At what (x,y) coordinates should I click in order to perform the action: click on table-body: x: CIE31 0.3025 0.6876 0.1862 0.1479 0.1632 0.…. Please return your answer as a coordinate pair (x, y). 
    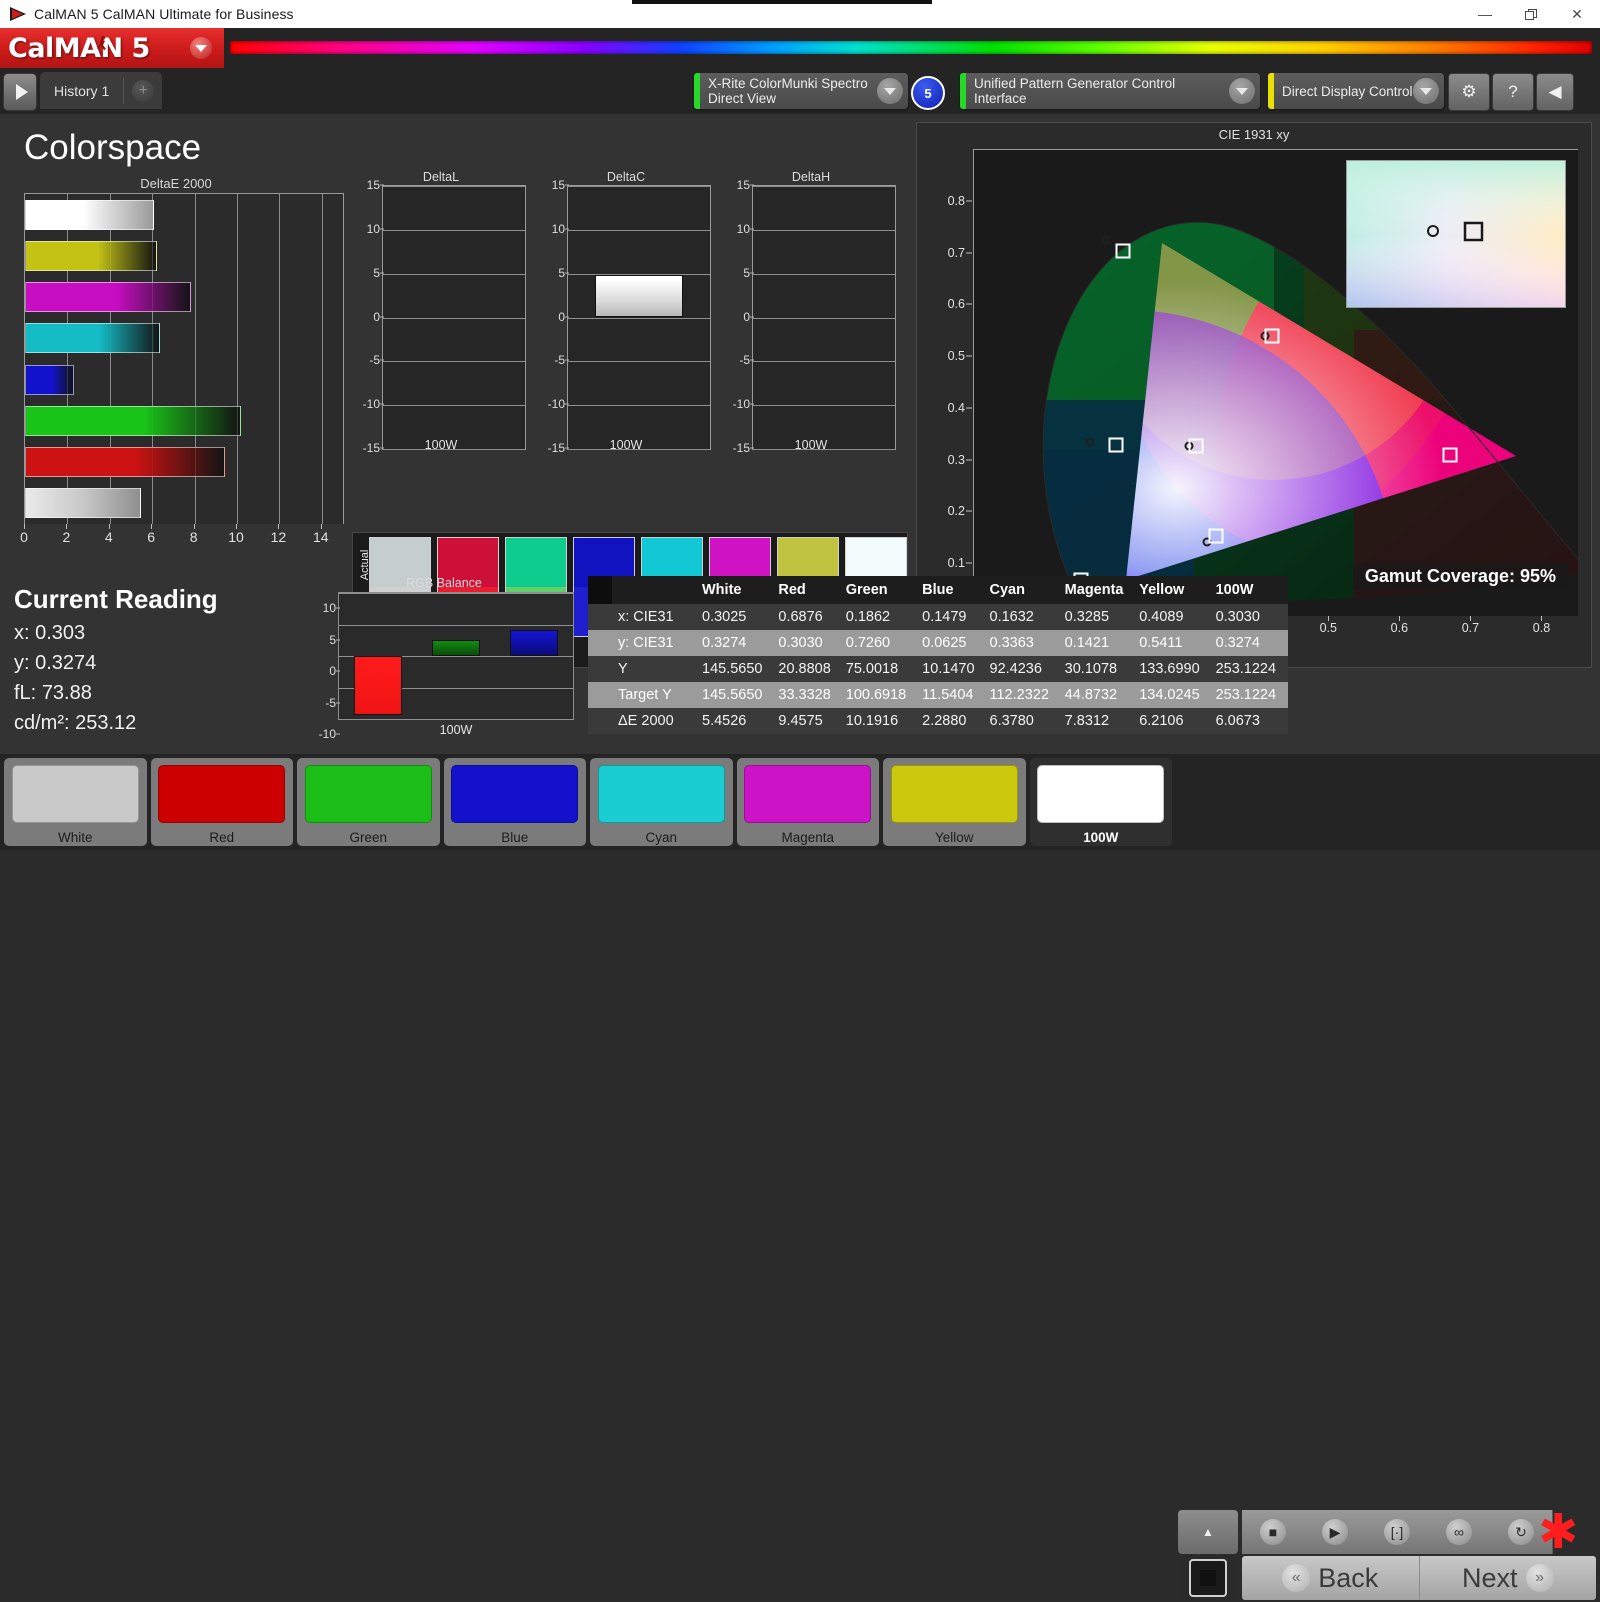
    Looking at the image, I should click on (938, 669).